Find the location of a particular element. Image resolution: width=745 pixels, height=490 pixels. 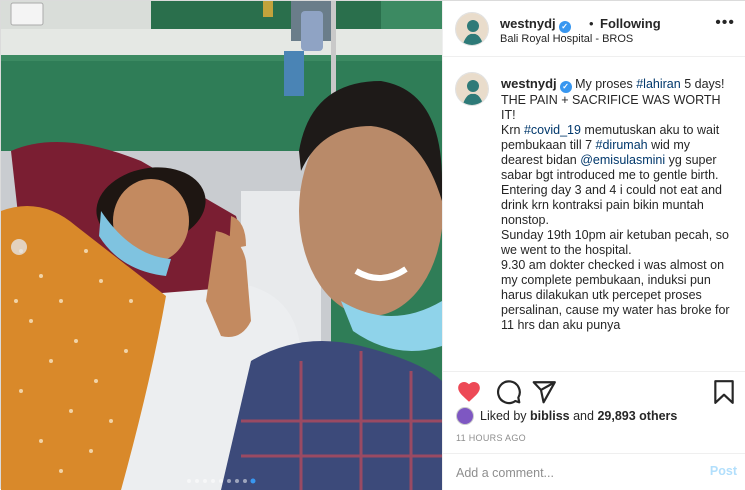

author-avatar is located at coordinates (472, 29).